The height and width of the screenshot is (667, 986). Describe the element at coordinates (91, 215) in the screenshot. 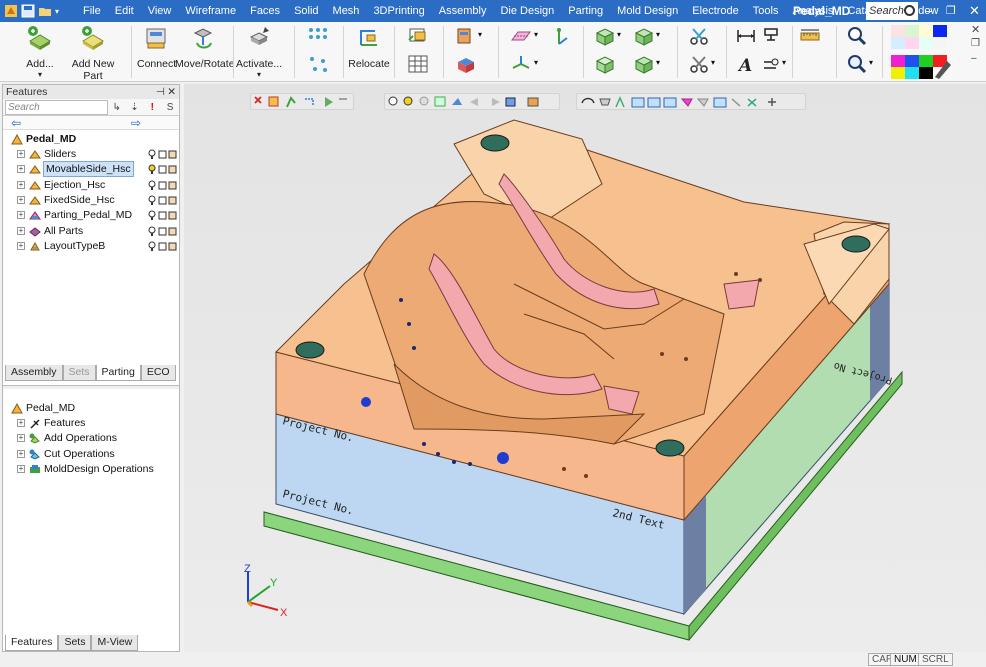

I see `tree-item-parting-pedal-md: + Parting_Pedal_MD` at that location.